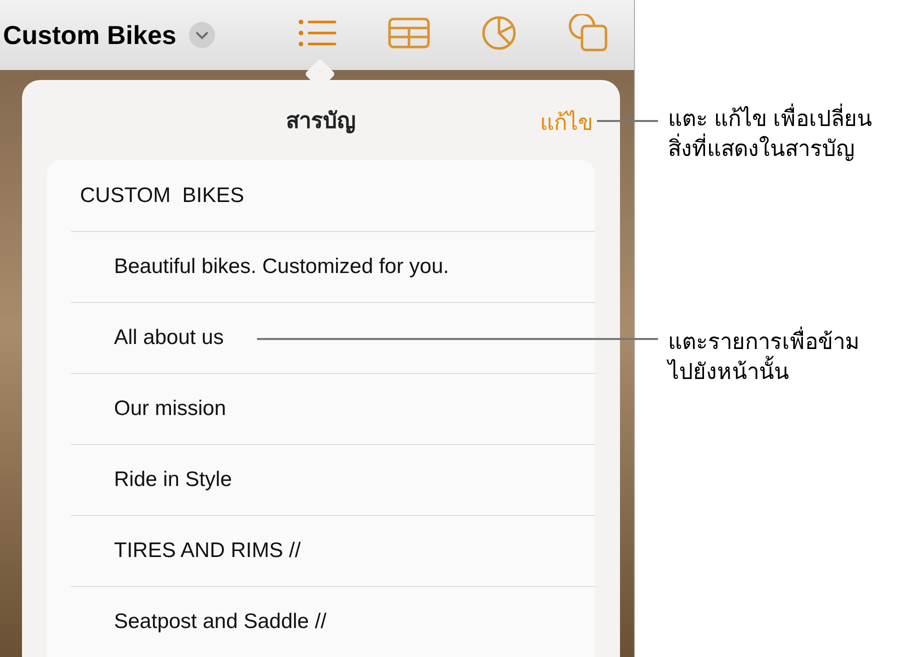 Image resolution: width=902 pixels, height=657 pixels. Describe the element at coordinates (207, 551) in the screenshot. I see `contents-entry: TIRES AND RIMS //` at that location.